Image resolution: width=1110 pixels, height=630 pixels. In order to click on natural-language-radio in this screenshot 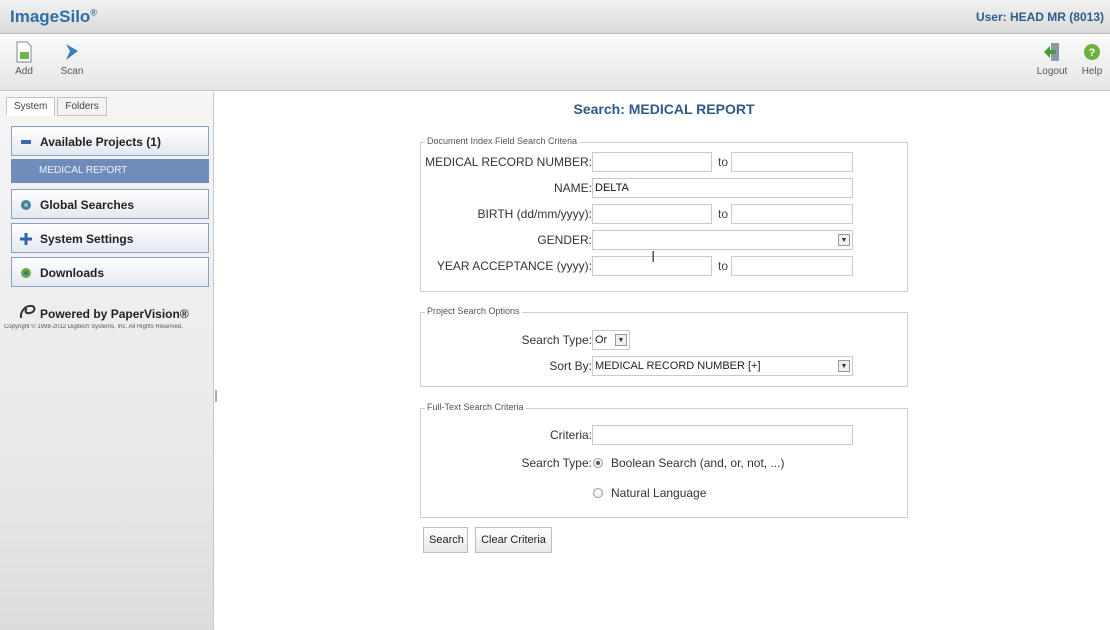, I will do `click(598, 493)`.